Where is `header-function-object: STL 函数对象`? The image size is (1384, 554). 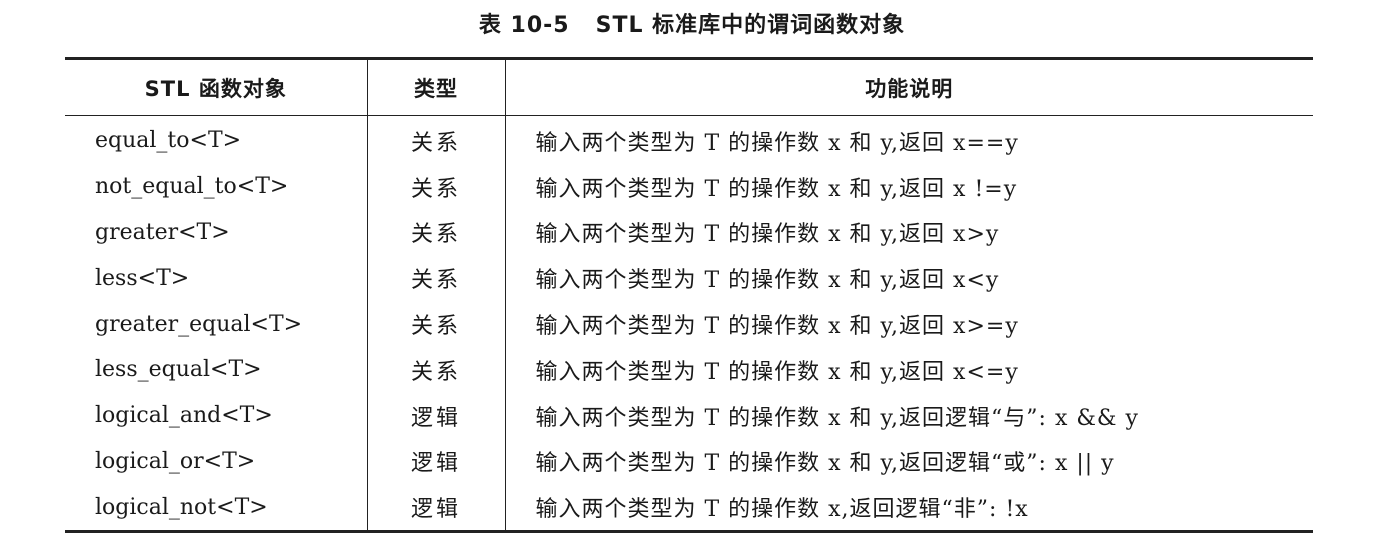
header-function-object: STL 函数对象 is located at coordinates (216, 87).